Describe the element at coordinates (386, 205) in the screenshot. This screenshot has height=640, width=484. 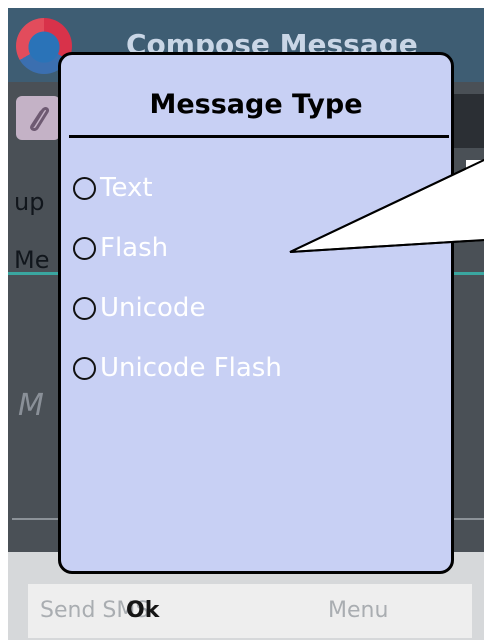
I see `callout-pointer` at that location.